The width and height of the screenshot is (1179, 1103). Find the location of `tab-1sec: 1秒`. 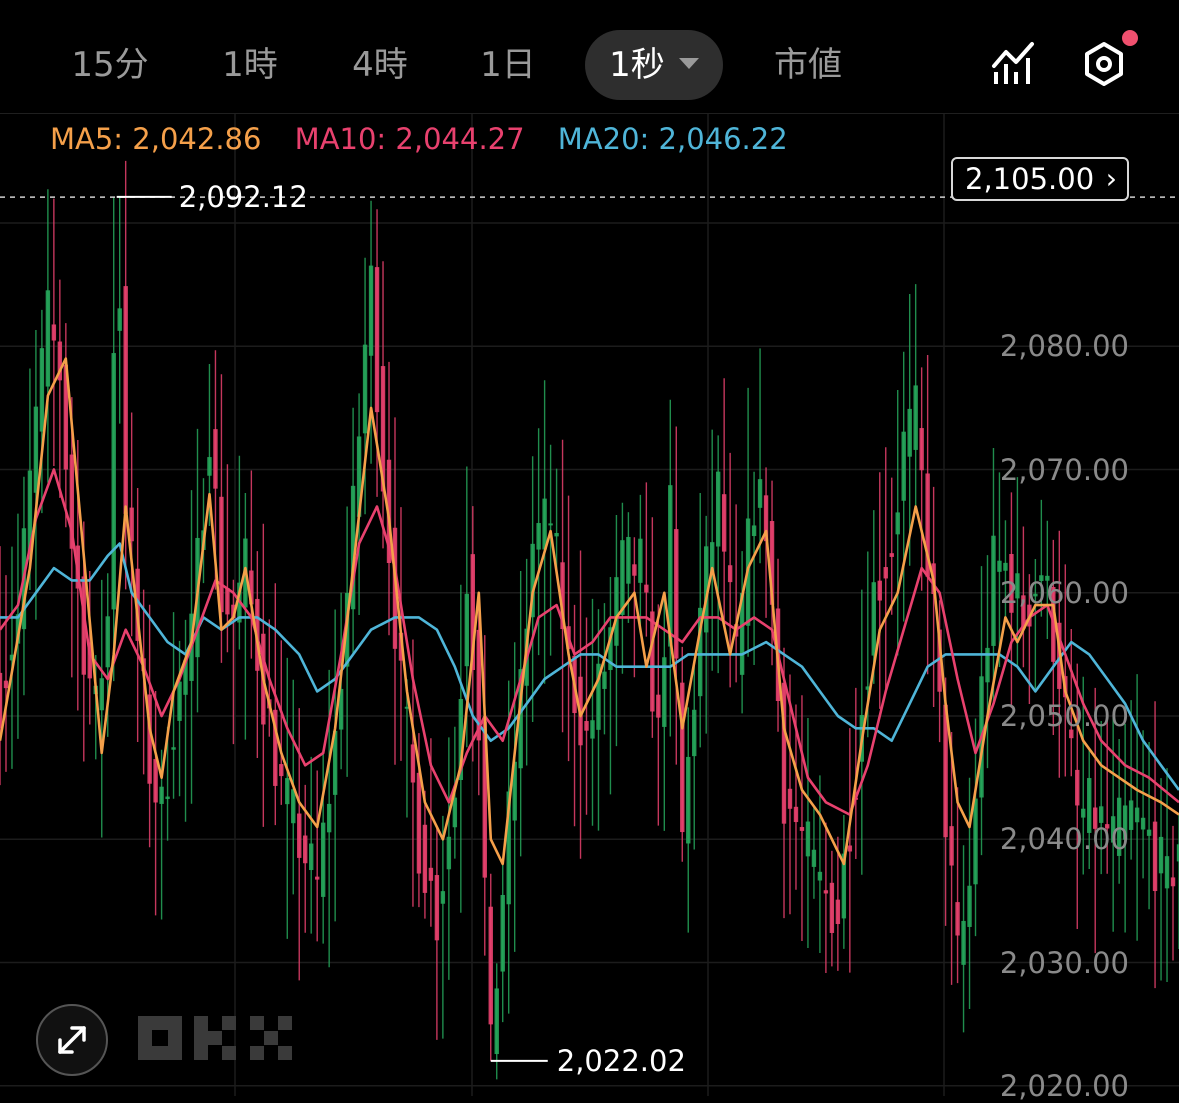

tab-1sec: 1秒 is located at coordinates (654, 65).